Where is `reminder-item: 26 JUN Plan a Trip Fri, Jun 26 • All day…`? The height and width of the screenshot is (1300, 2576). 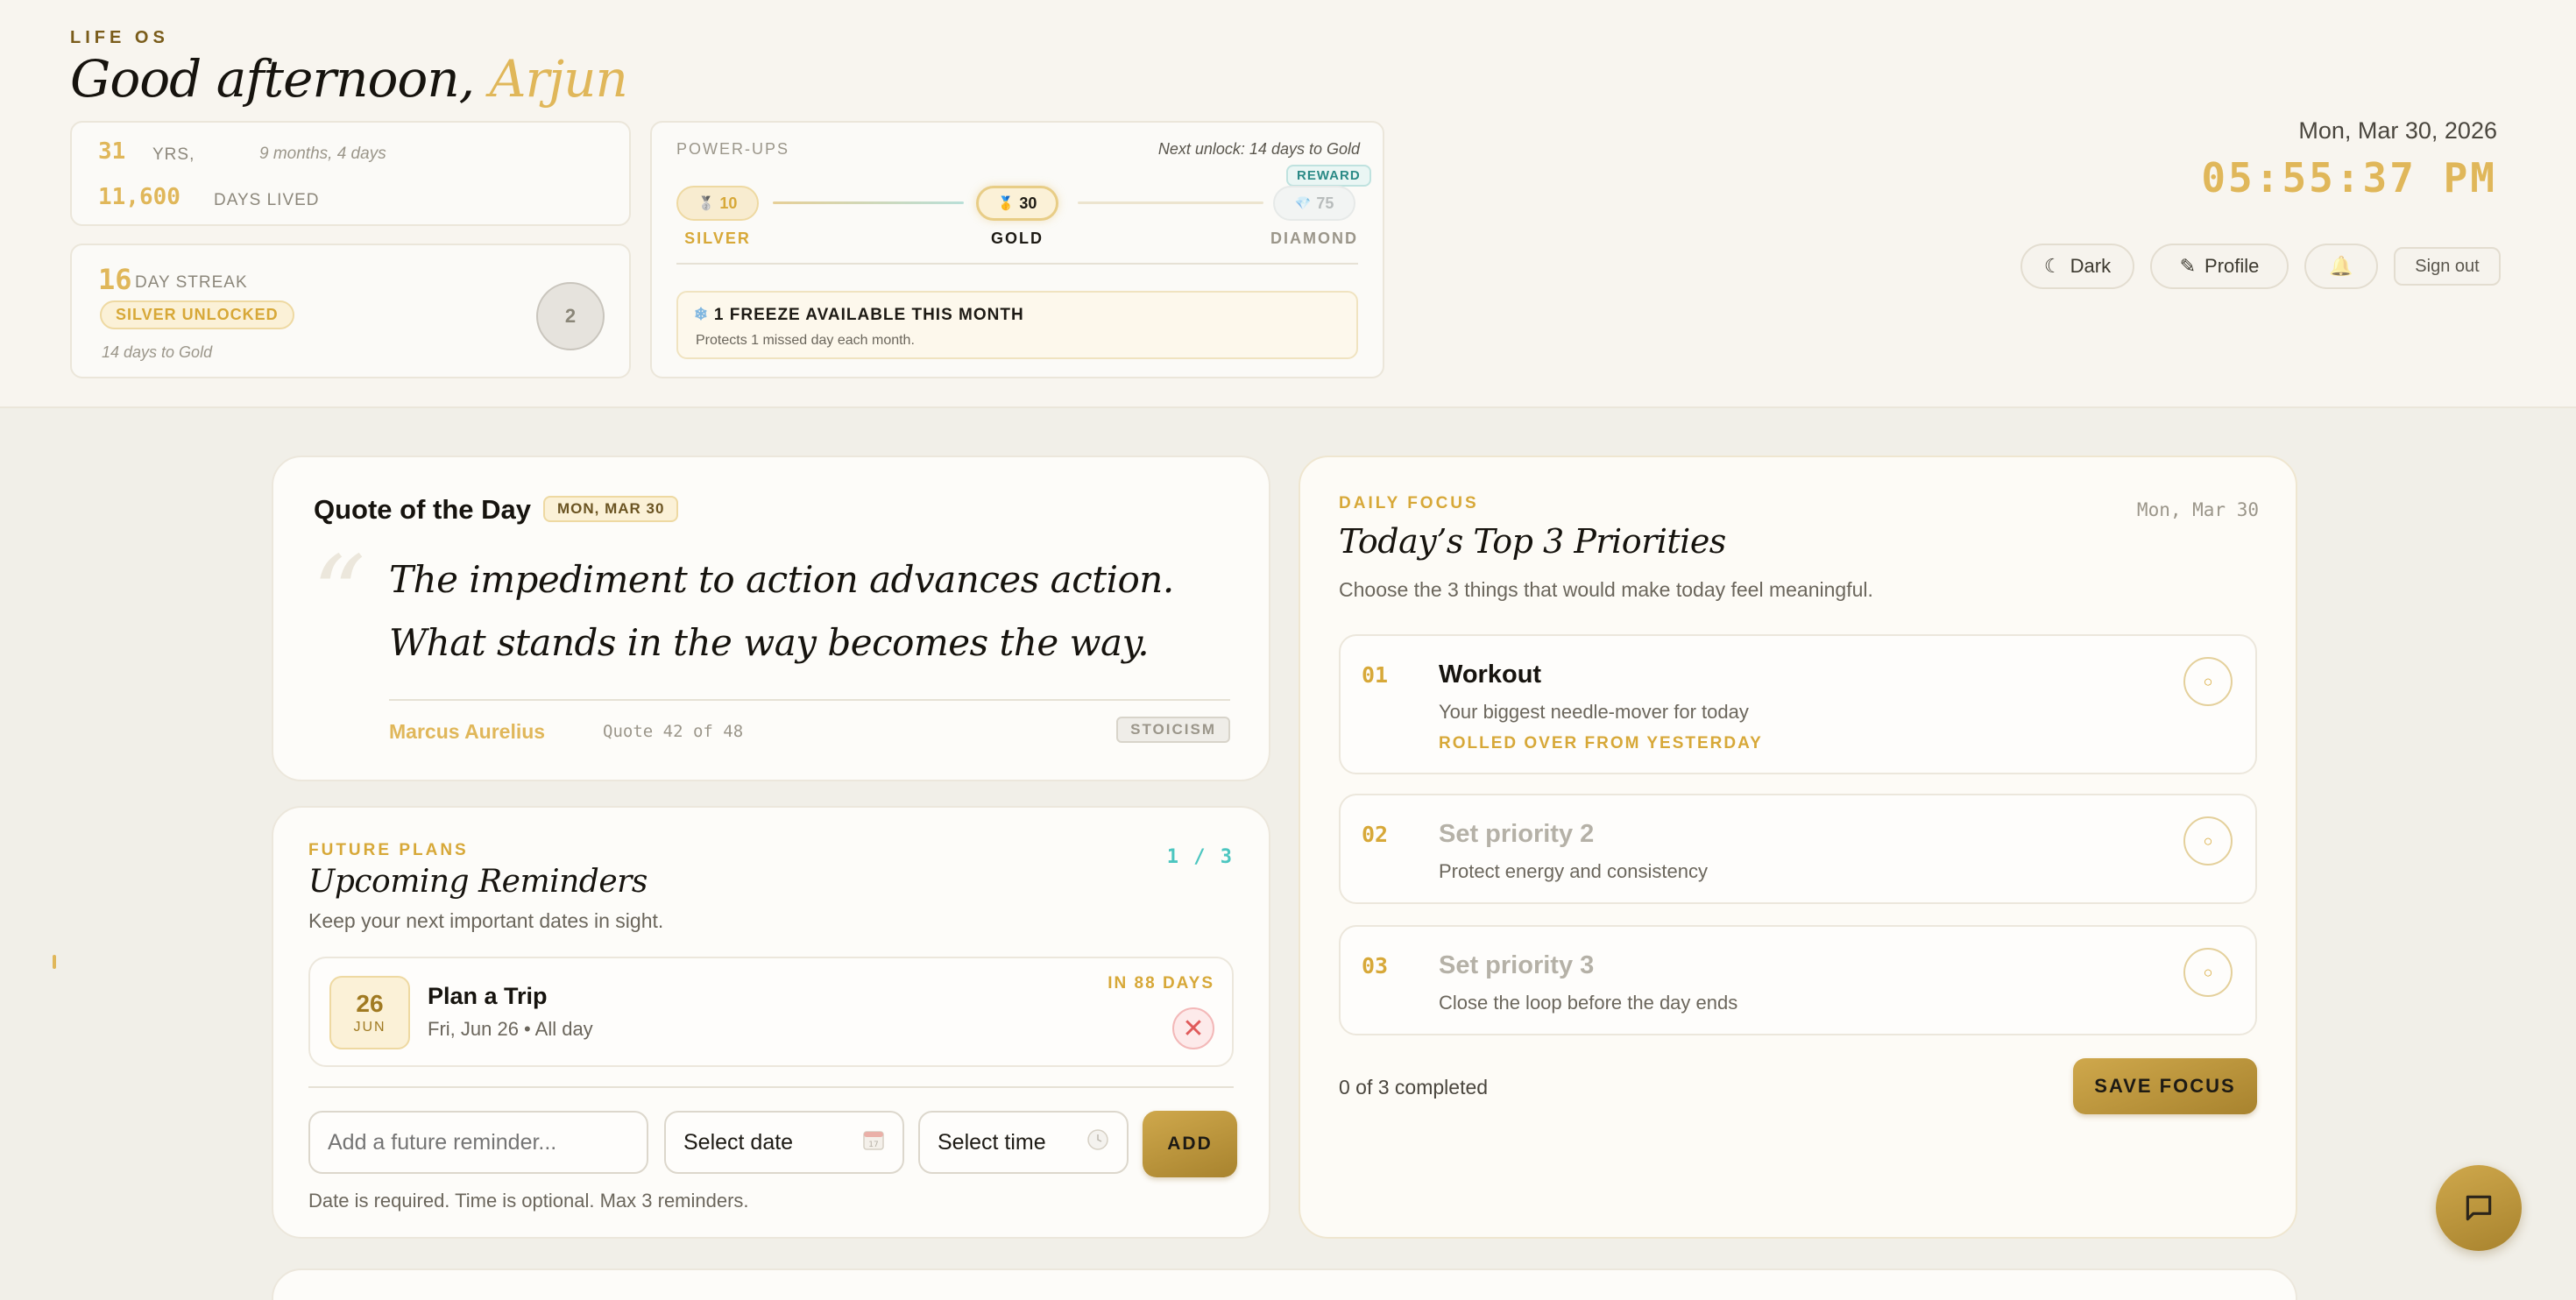 reminder-item: 26 JUN Plan a Trip Fri, Jun 26 • All day… is located at coordinates (771, 1012).